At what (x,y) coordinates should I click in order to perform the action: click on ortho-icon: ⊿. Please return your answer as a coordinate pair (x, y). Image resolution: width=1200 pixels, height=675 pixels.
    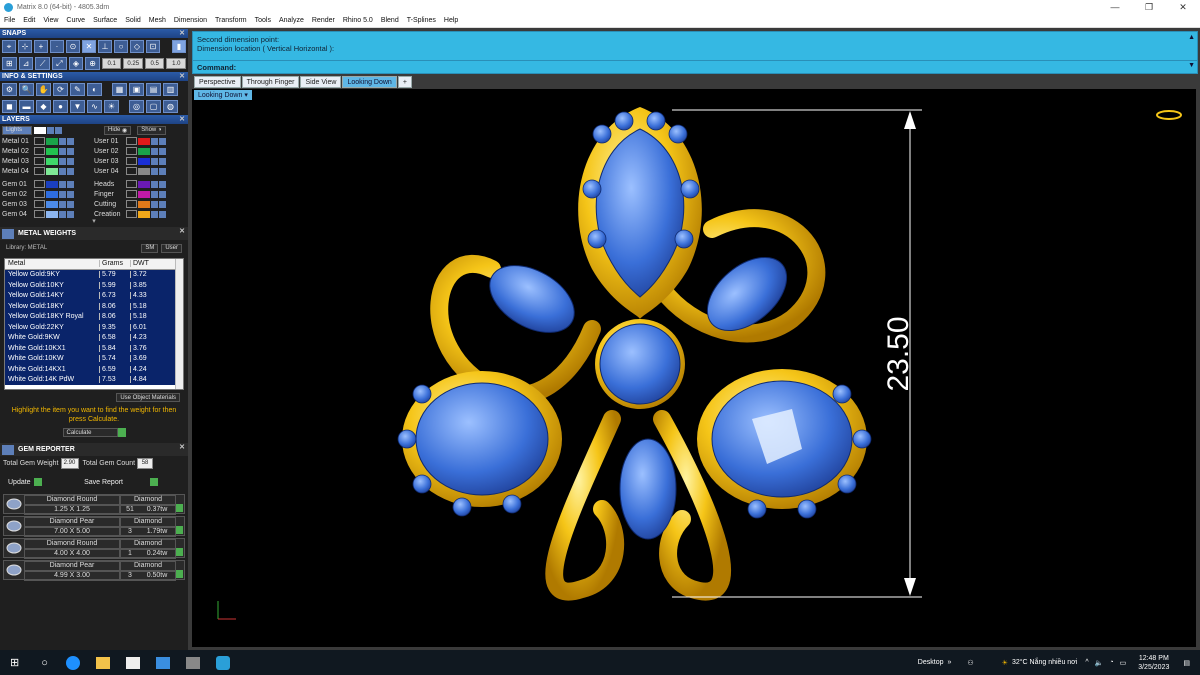
    Looking at the image, I should click on (26, 63).